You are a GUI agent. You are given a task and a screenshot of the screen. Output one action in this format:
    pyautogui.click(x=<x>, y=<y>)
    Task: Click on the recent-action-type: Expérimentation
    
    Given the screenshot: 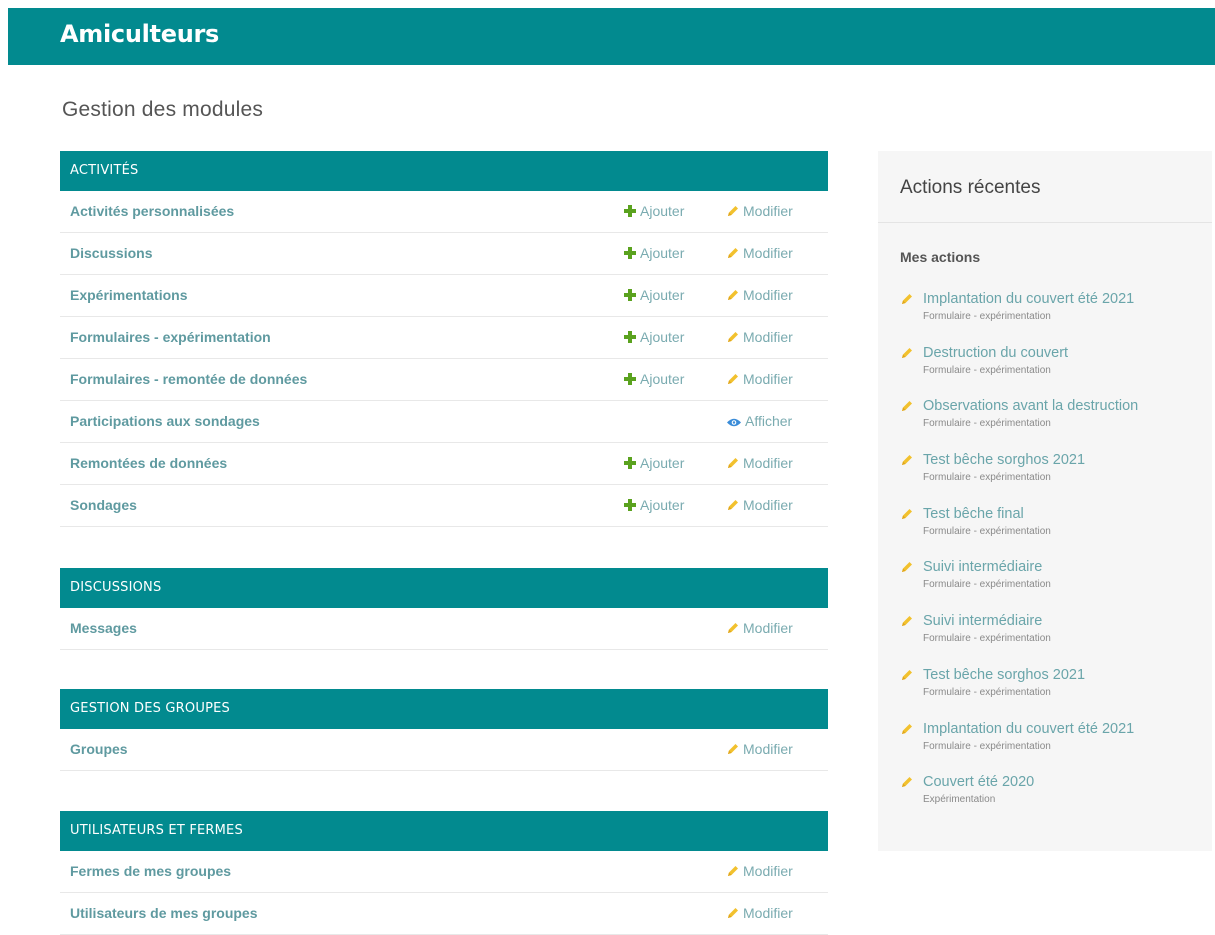 What is the action you would take?
    pyautogui.click(x=959, y=800)
    